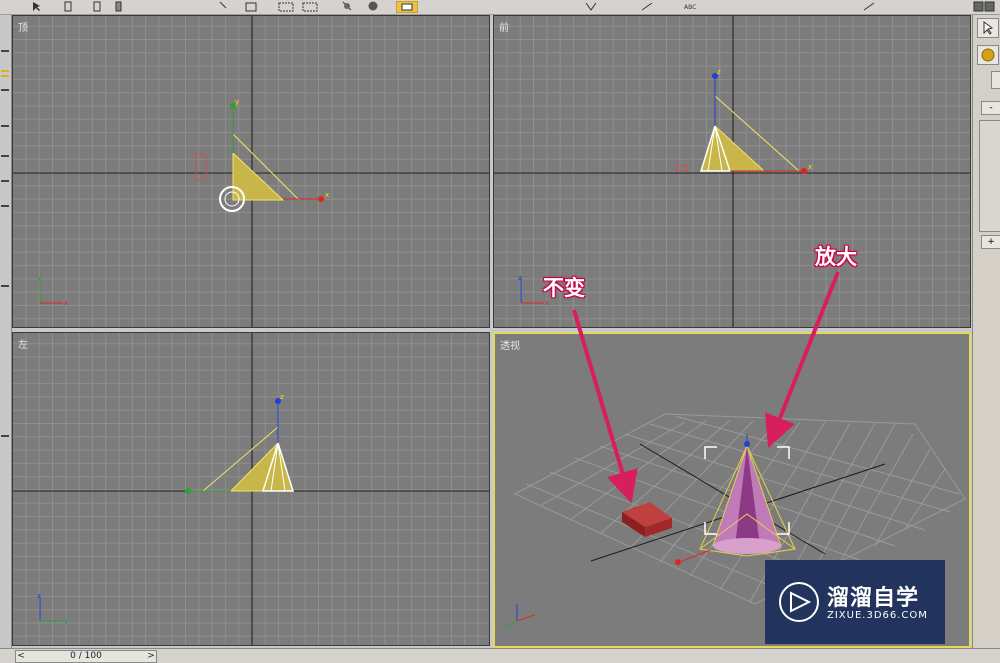 The image size is (1000, 663). What do you see at coordinates (21, 656) in the screenshot?
I see `prev-frame-button: <` at bounding box center [21, 656].